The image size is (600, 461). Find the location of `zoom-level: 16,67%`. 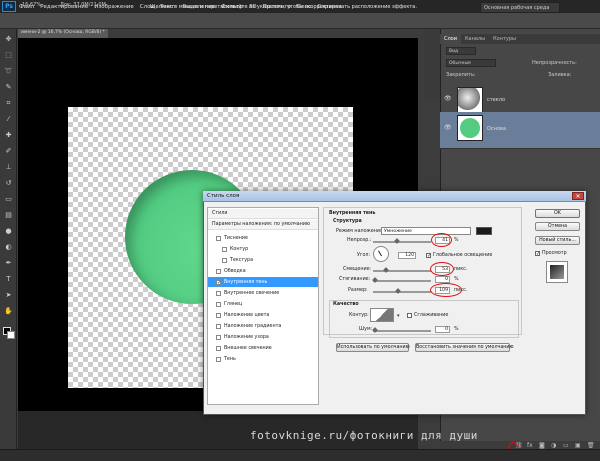

zoom-level: 16,67% is located at coordinates (31, 5).